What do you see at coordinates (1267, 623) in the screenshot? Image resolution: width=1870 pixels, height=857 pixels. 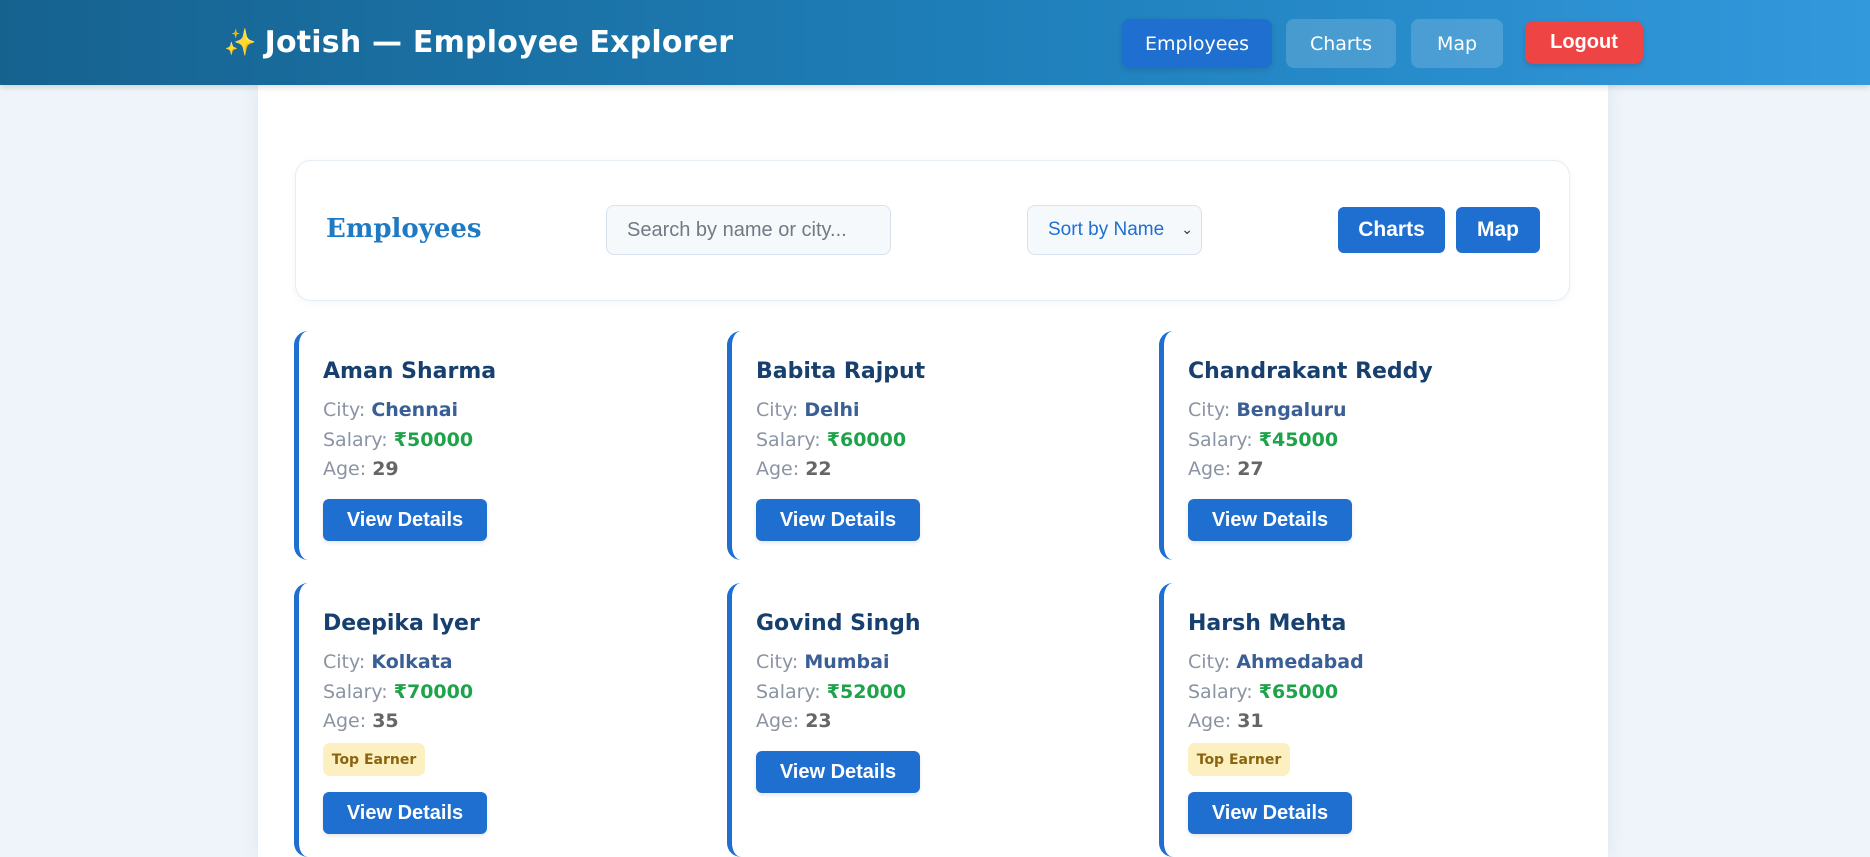 I see `employee-name: Harsh Mehta` at bounding box center [1267, 623].